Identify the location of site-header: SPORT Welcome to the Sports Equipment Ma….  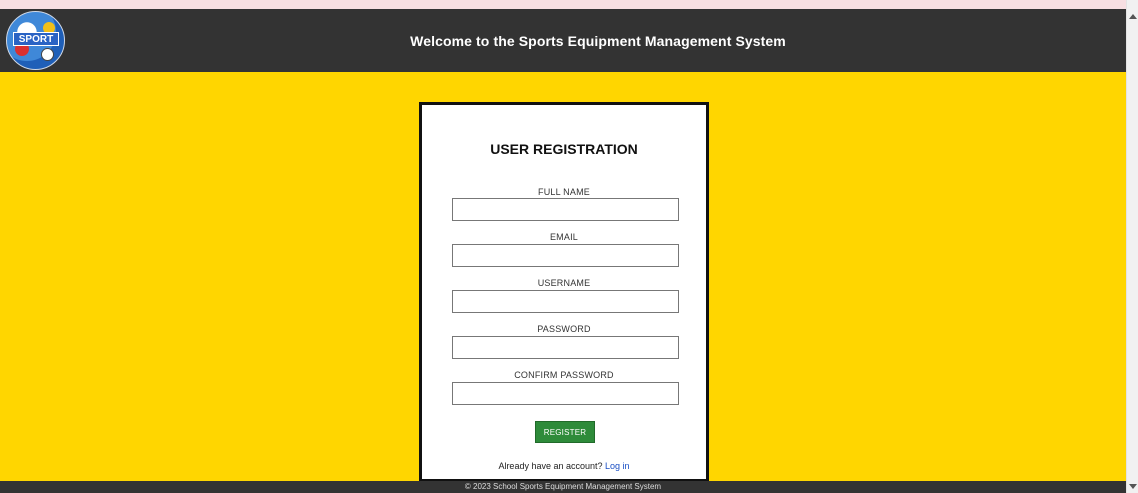
(563, 40).